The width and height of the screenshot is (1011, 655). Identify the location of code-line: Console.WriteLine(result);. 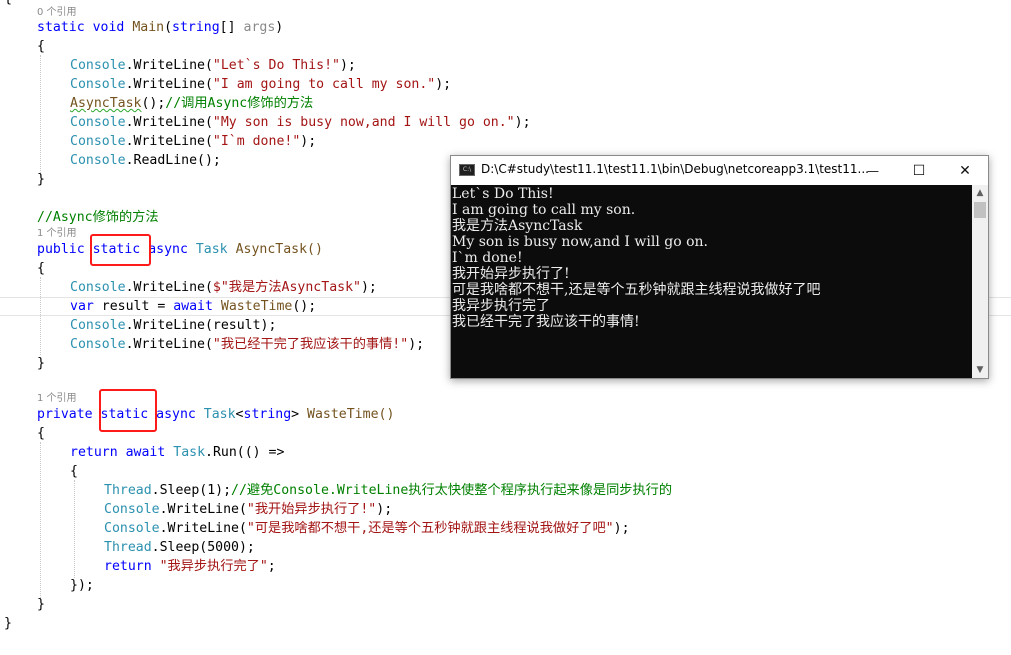
(173, 325).